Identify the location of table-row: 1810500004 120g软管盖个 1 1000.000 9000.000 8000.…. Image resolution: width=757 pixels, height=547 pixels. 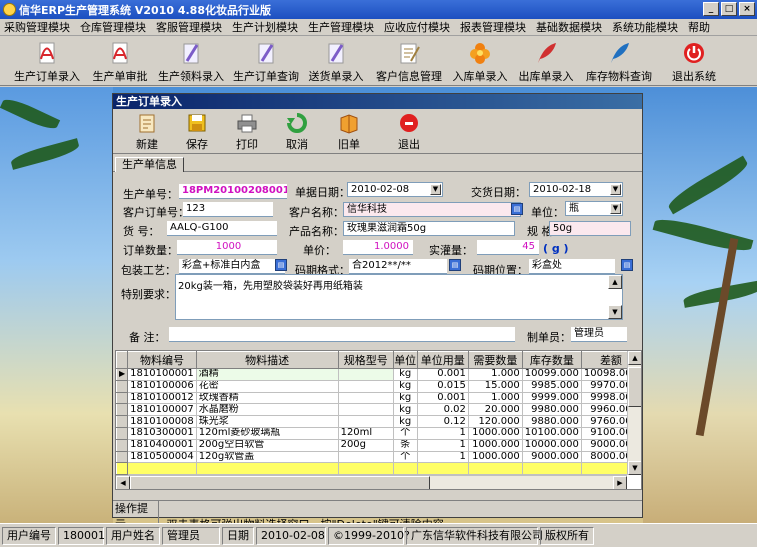
(378, 457).